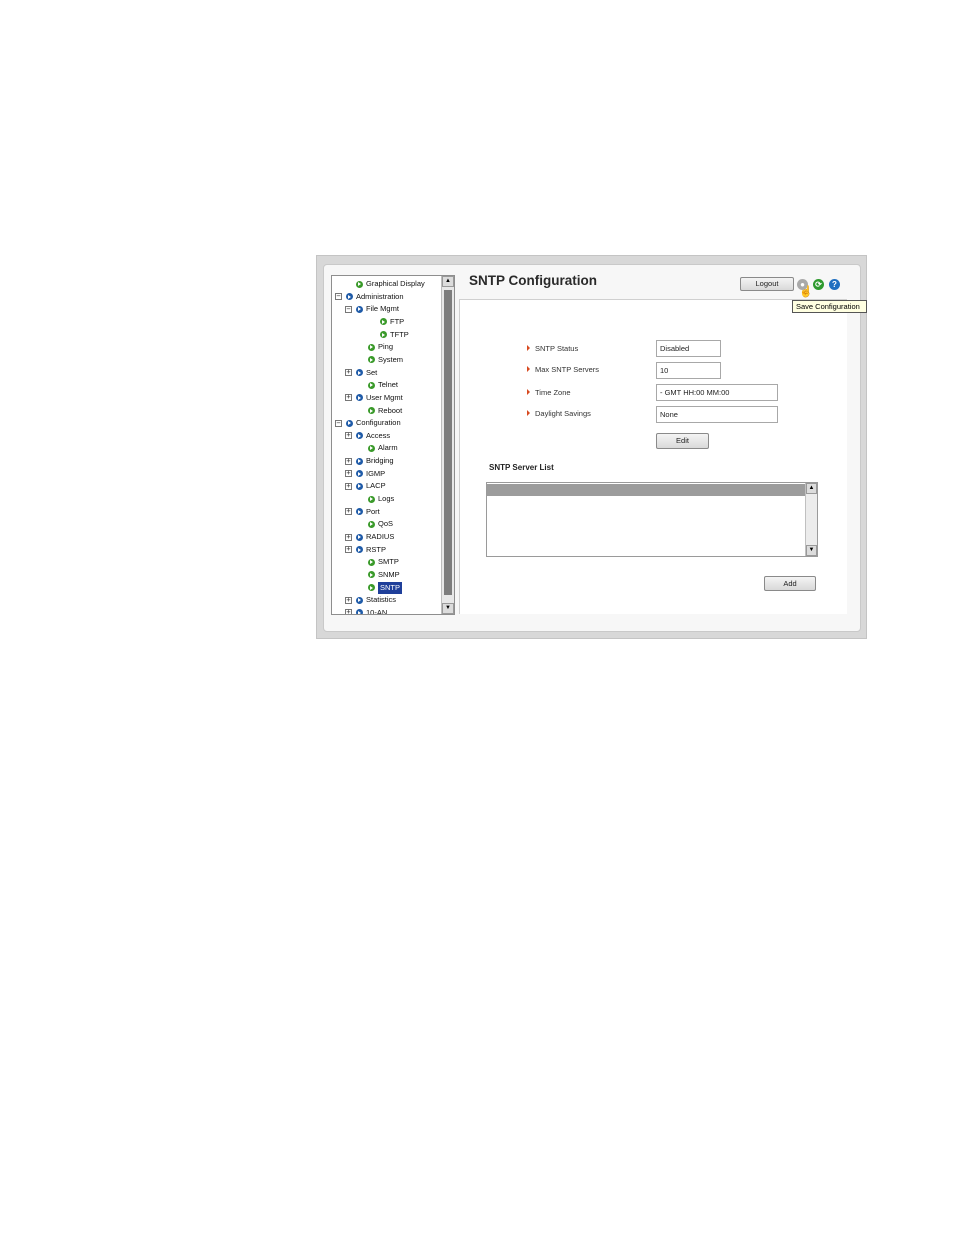 The height and width of the screenshot is (1235, 954). I want to click on nav-item-alarm: Alarm, so click(383, 448).